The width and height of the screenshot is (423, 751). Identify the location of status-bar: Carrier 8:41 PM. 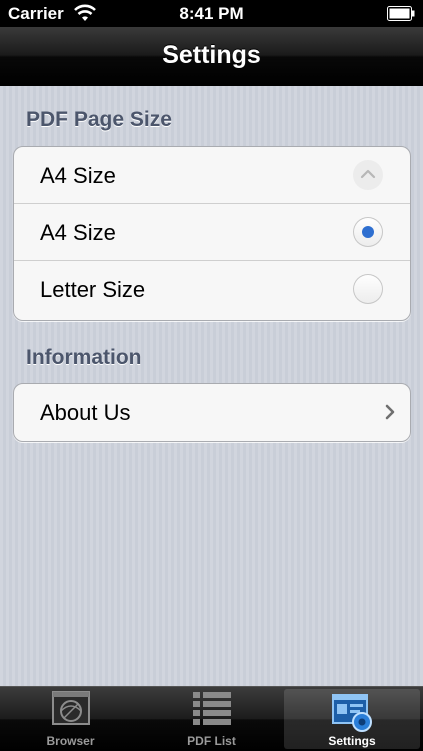
(211, 13).